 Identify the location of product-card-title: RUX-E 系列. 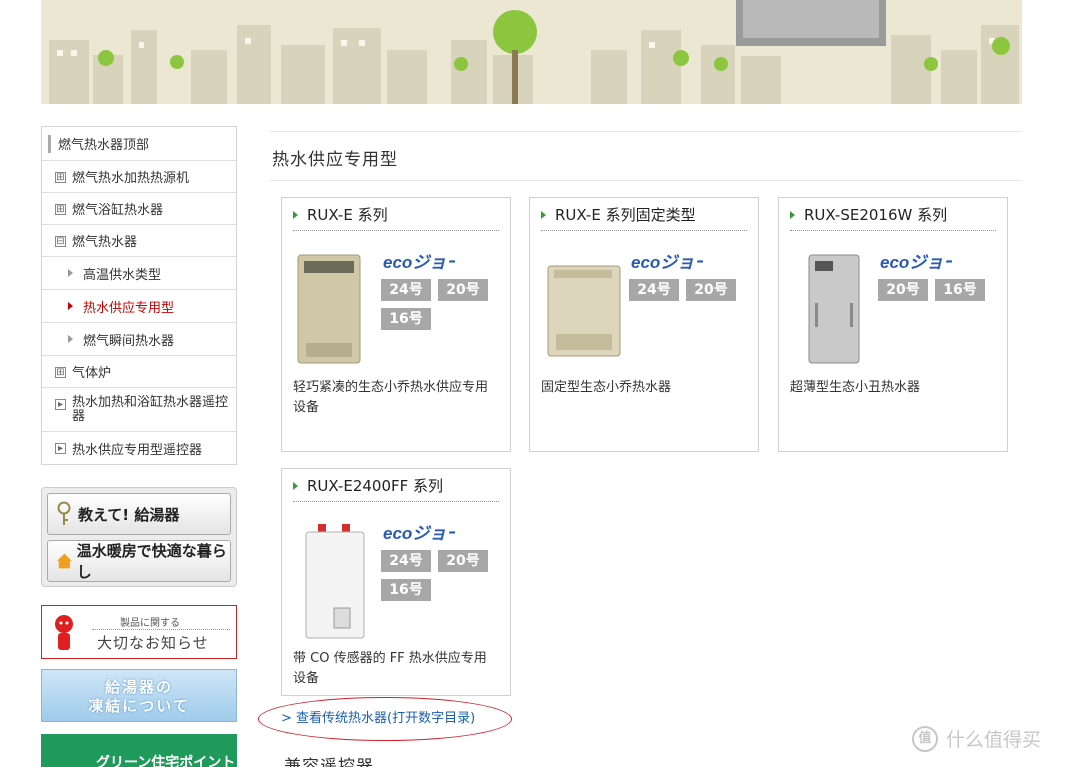
(396, 218).